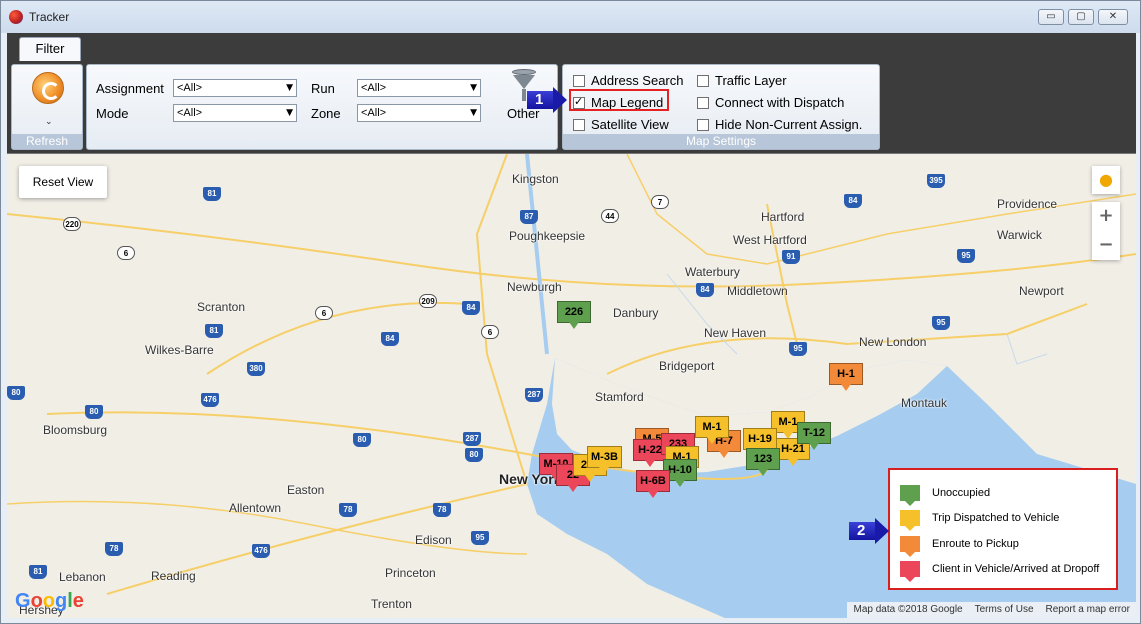 Image resolution: width=1141 pixels, height=624 pixels. Describe the element at coordinates (1088, 610) in the screenshot. I see `report-map-error-link: Report a map error` at that location.